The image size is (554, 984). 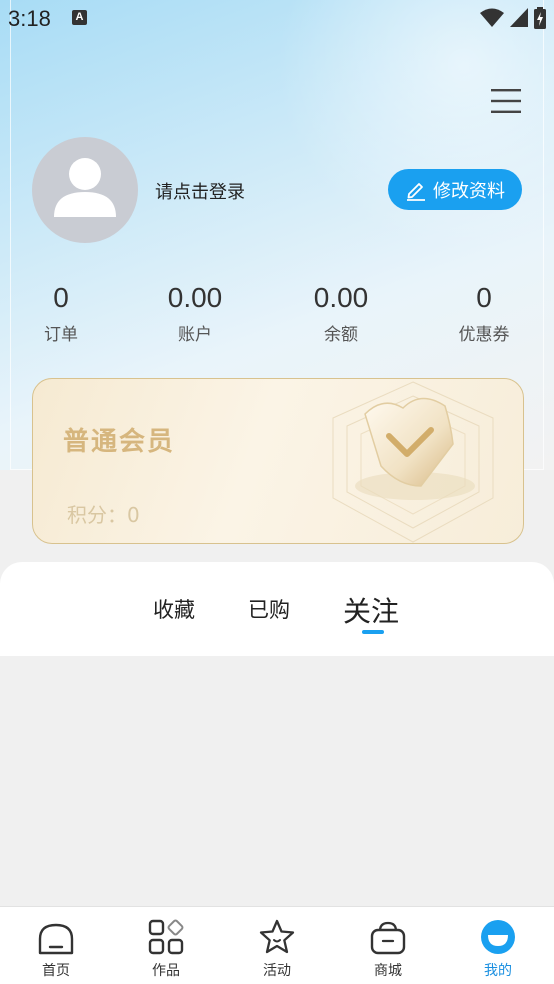 What do you see at coordinates (174, 609) in the screenshot?
I see `tab-favorites: 收藏` at bounding box center [174, 609].